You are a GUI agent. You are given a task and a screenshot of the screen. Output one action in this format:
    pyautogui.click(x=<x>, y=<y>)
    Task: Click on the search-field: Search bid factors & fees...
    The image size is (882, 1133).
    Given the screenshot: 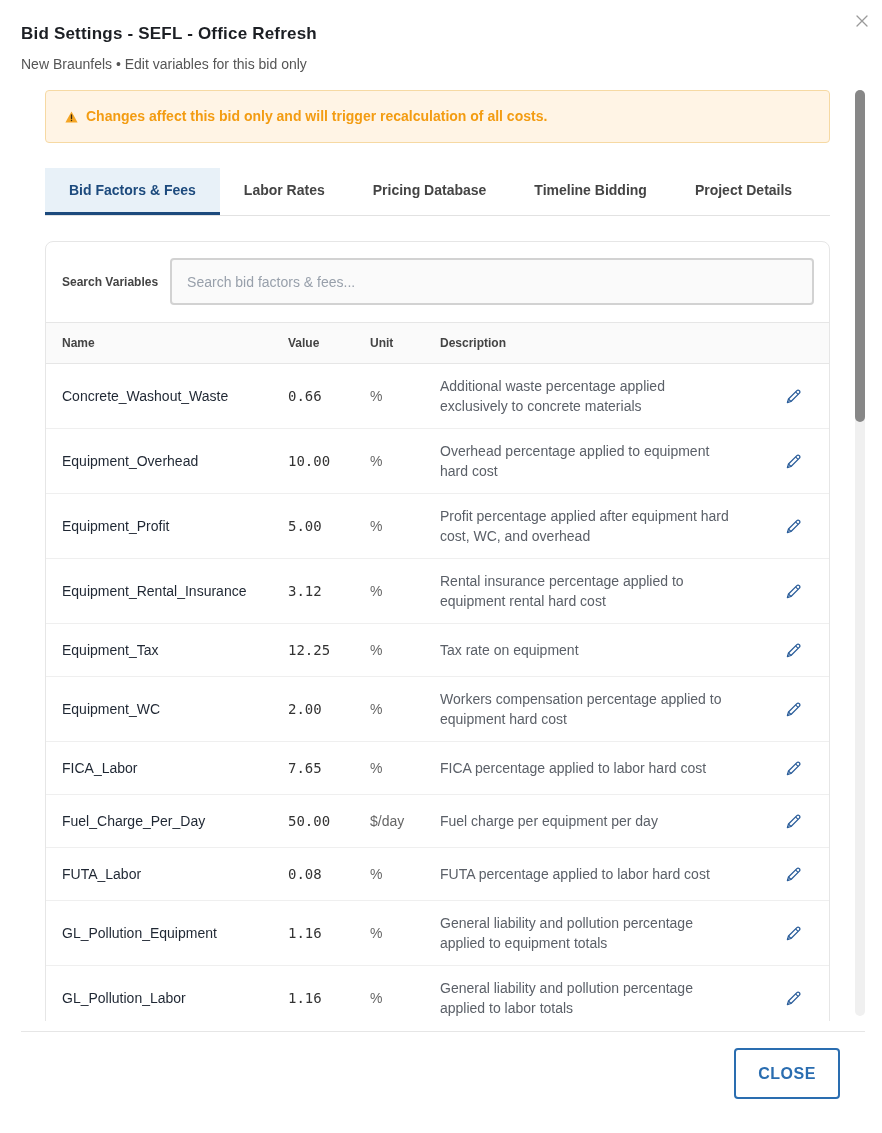 What is the action you would take?
    pyautogui.click(x=492, y=281)
    